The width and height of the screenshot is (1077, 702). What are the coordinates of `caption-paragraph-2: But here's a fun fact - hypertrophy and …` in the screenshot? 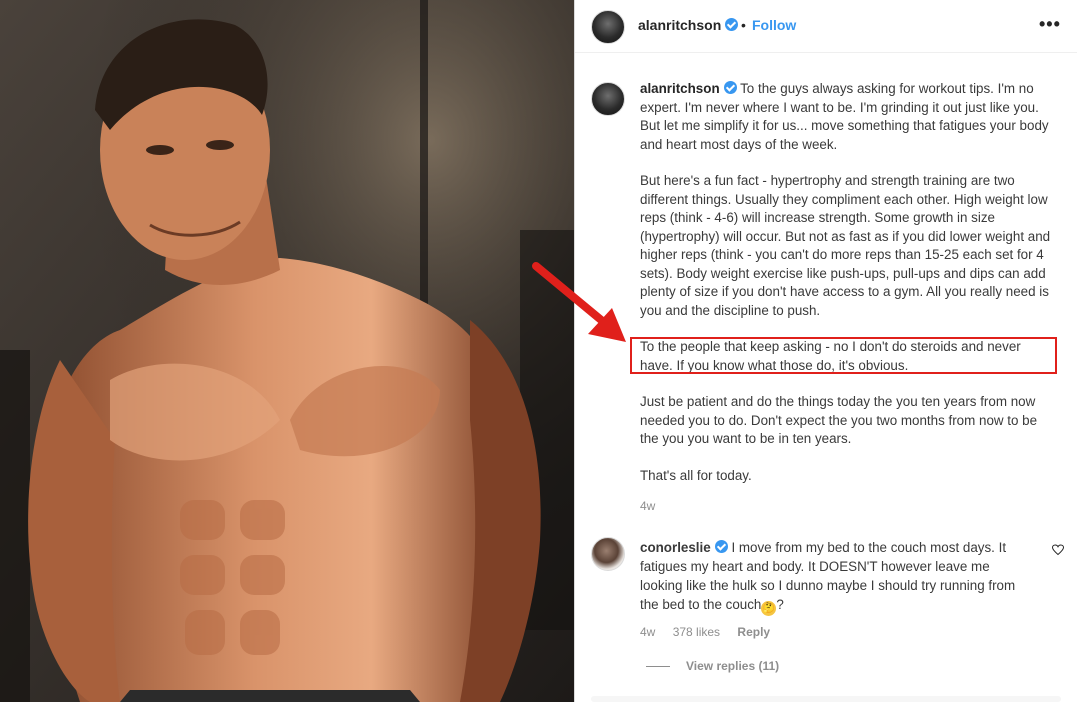 It's located at (845, 245).